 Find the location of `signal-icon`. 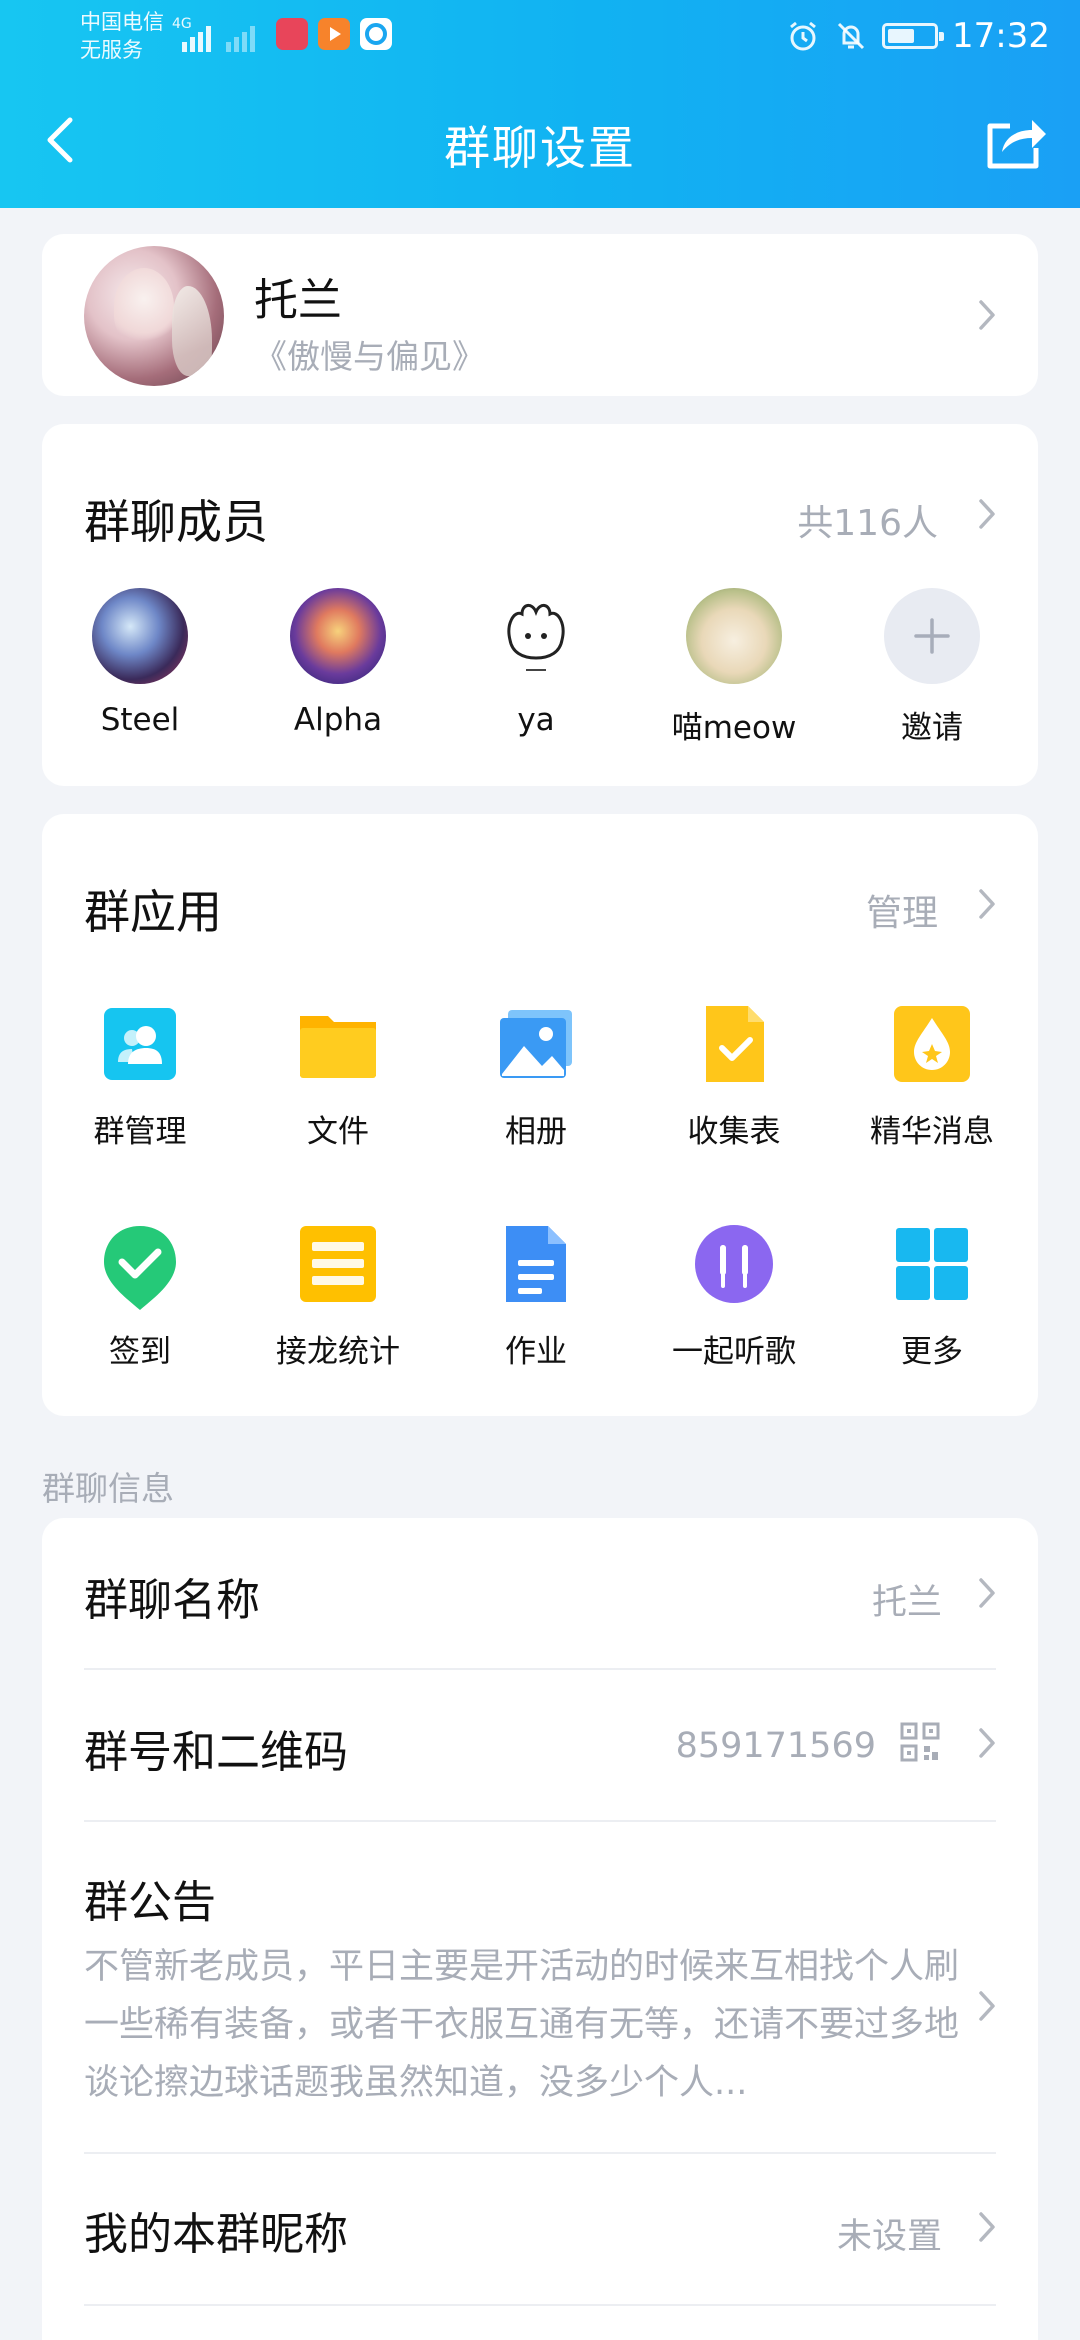

signal-icon is located at coordinates (218, 35).